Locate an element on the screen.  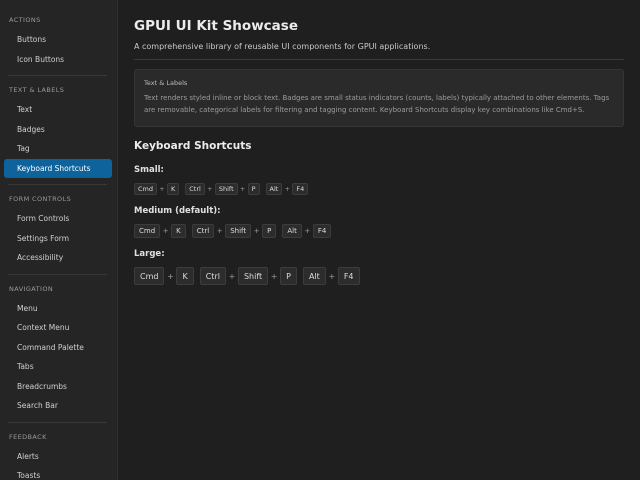
sidebar-item-accessibility: Accessibility is located at coordinates (58, 258).